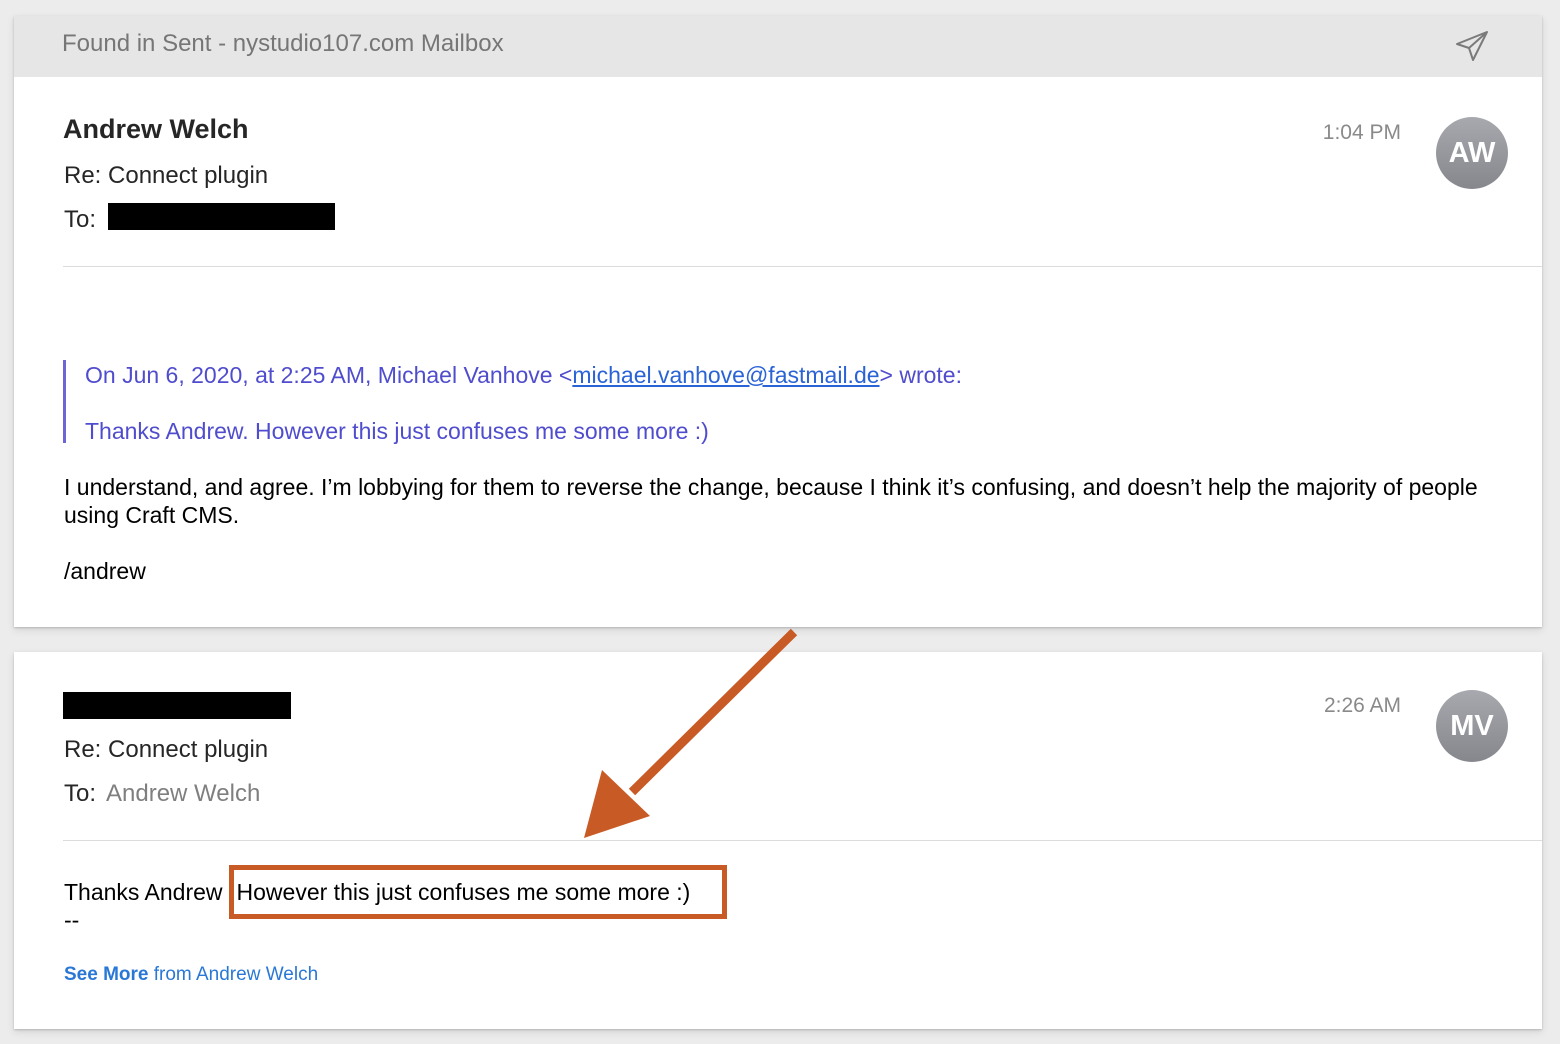 The width and height of the screenshot is (1560, 1044). I want to click on see-more-label: See More, so click(106, 974).